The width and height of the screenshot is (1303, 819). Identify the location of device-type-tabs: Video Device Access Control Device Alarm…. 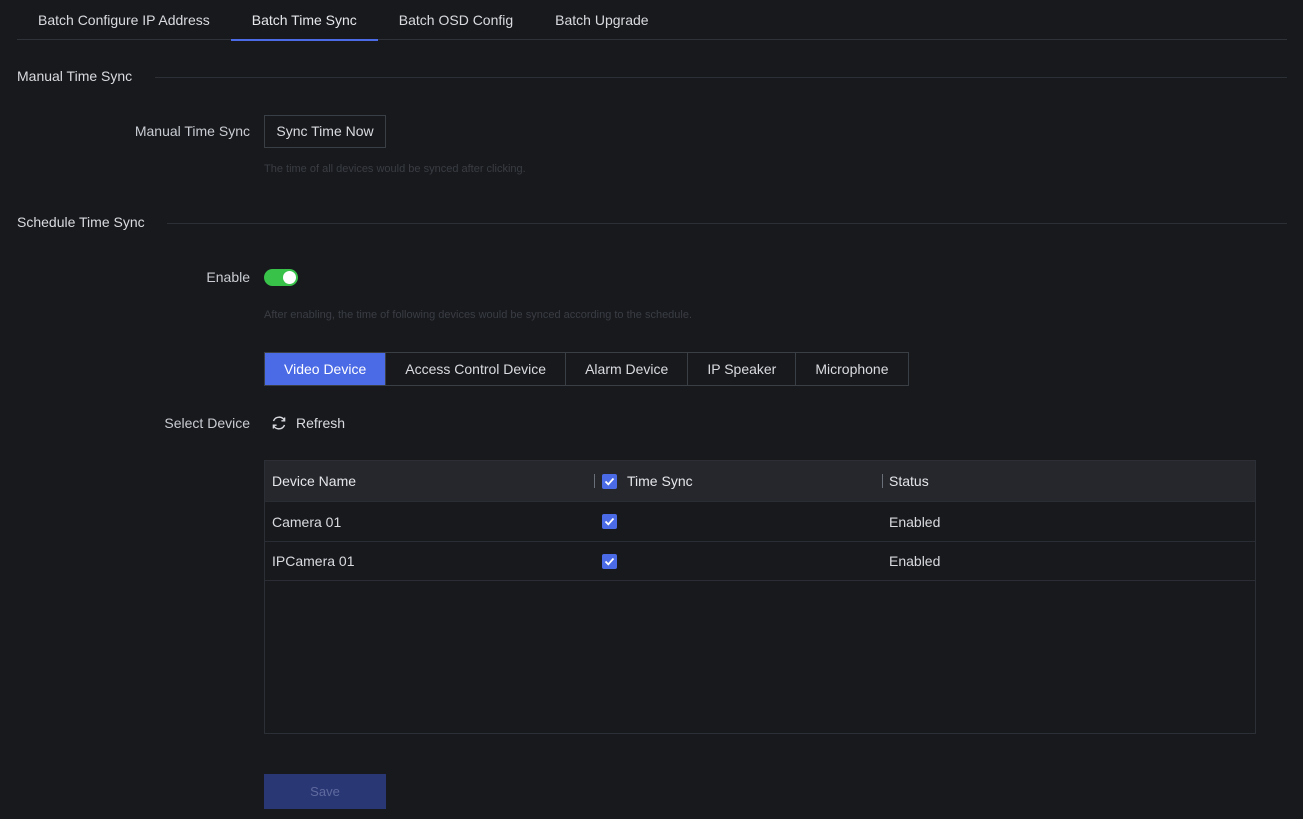
(586, 369).